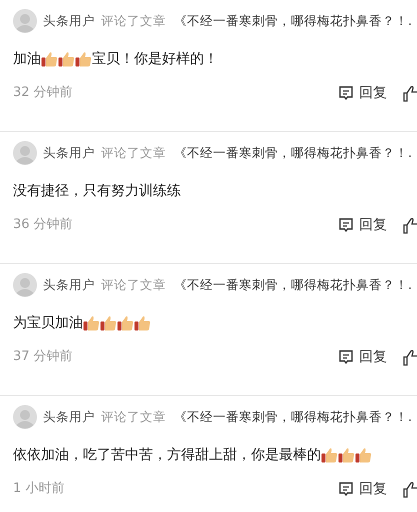  I want to click on comment-text: 依依加油，吃了苦中苦，方得甜上甜，你是最棒的, so click(167, 455).